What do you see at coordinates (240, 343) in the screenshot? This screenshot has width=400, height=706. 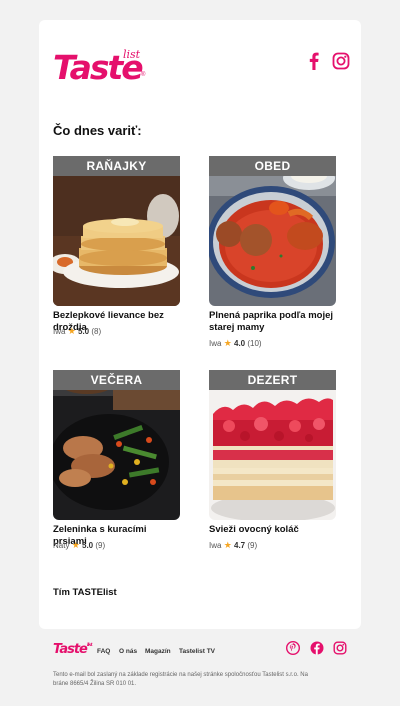 I see `rating-score: 4.0` at bounding box center [240, 343].